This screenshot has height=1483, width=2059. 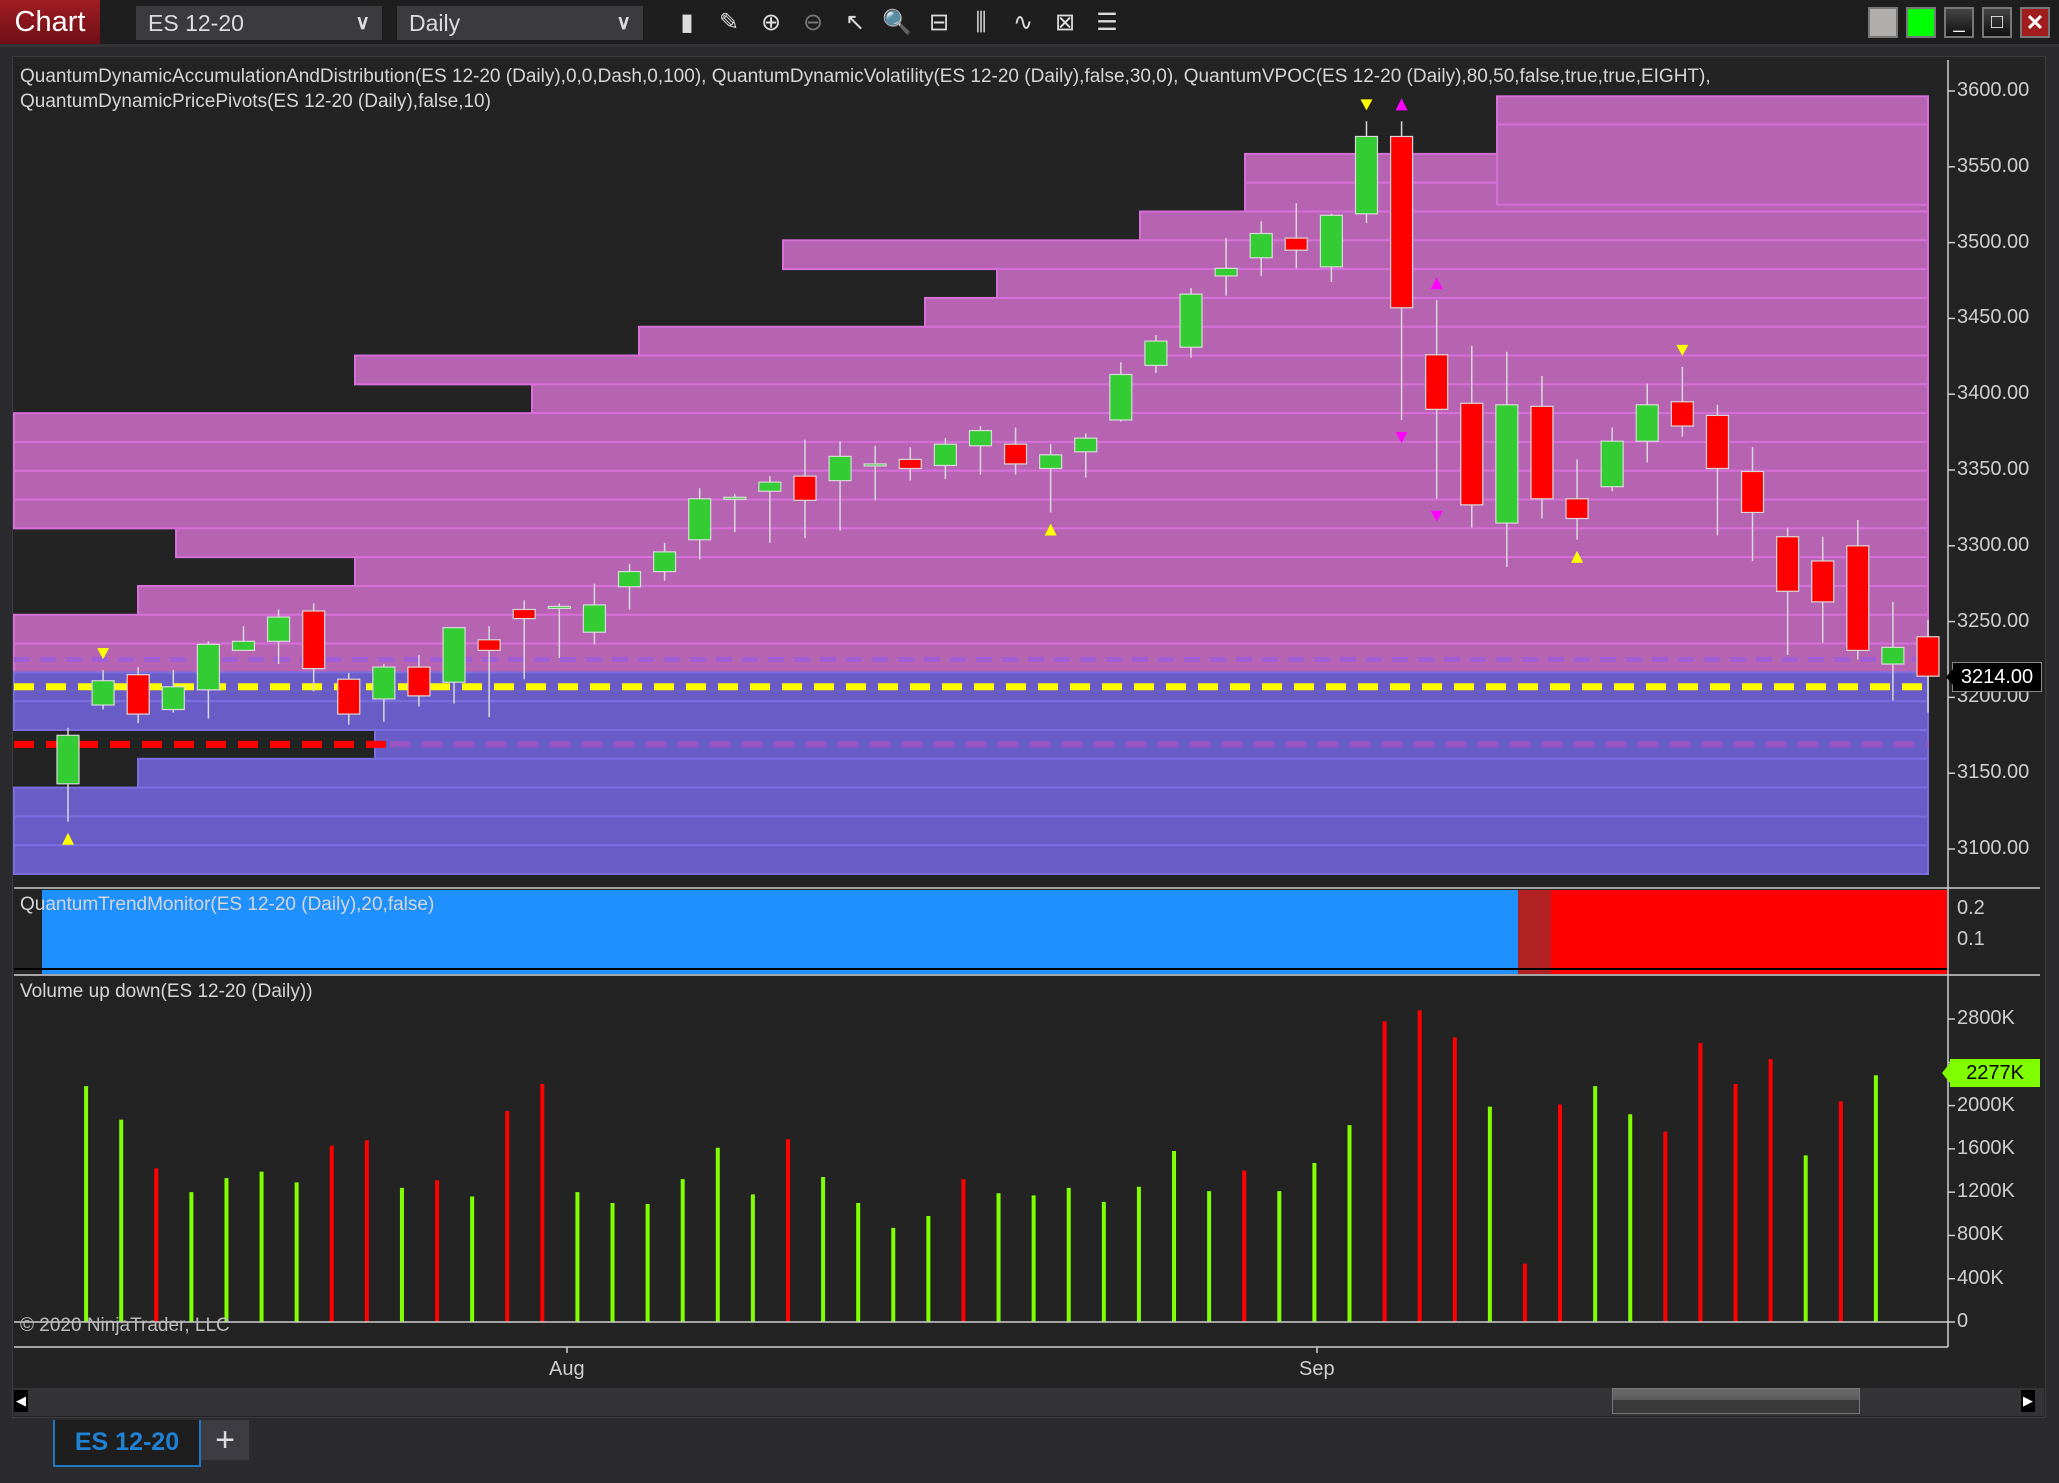 What do you see at coordinates (1993, 469) in the screenshot?
I see `price-tick-label: 3350.00` at bounding box center [1993, 469].